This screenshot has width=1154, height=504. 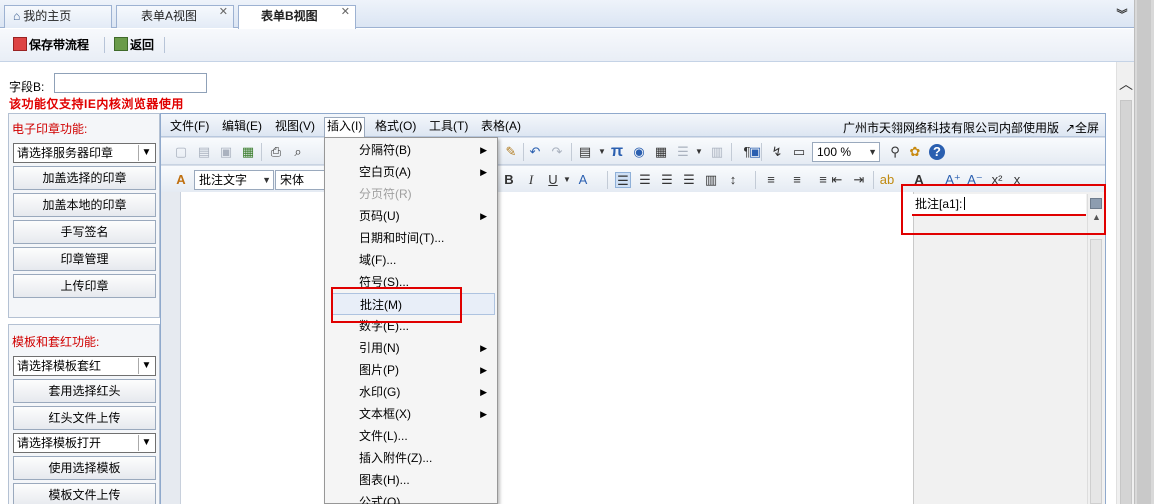 What do you see at coordinates (181, 152) in the screenshot?
I see `new-document-icon: ▢` at bounding box center [181, 152].